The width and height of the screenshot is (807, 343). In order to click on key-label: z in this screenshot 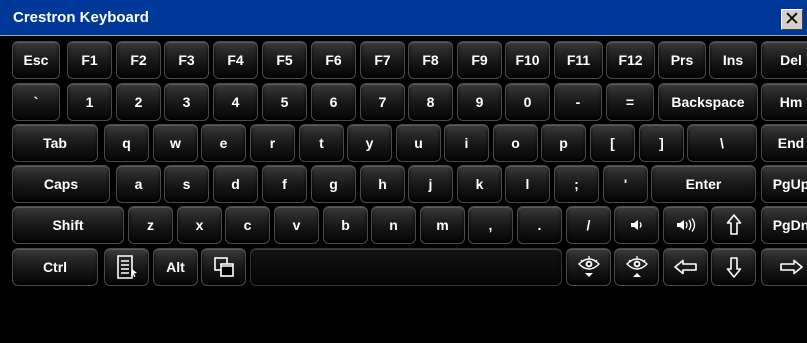, I will do `click(150, 225)`.